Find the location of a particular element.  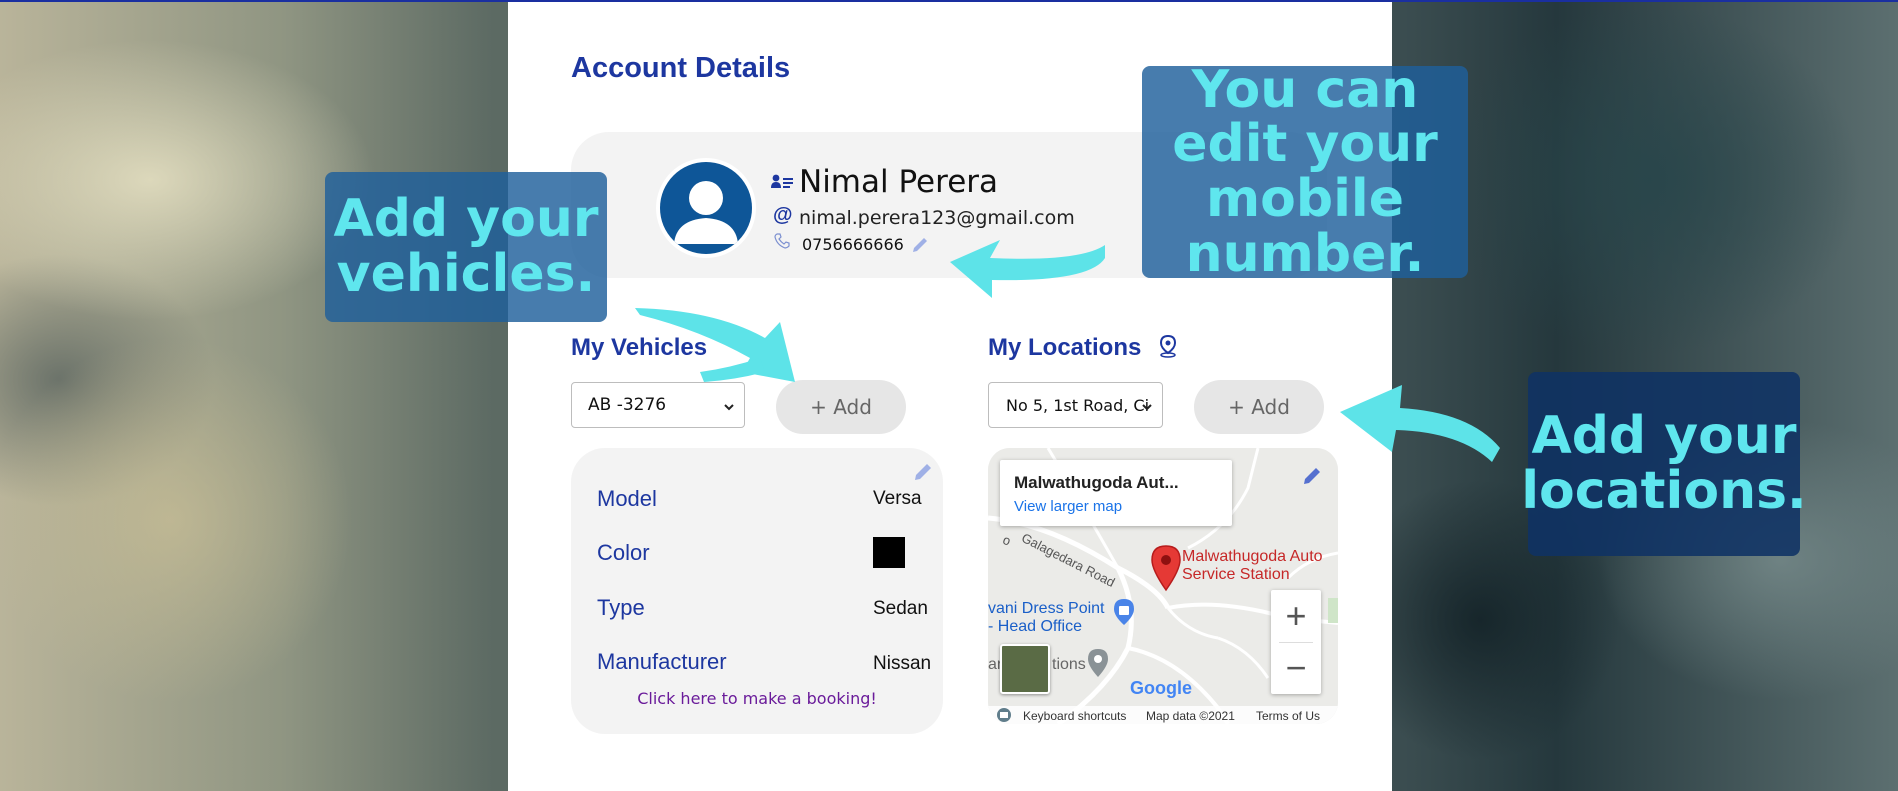

arrow-to-vehicles is located at coordinates (715, 345).